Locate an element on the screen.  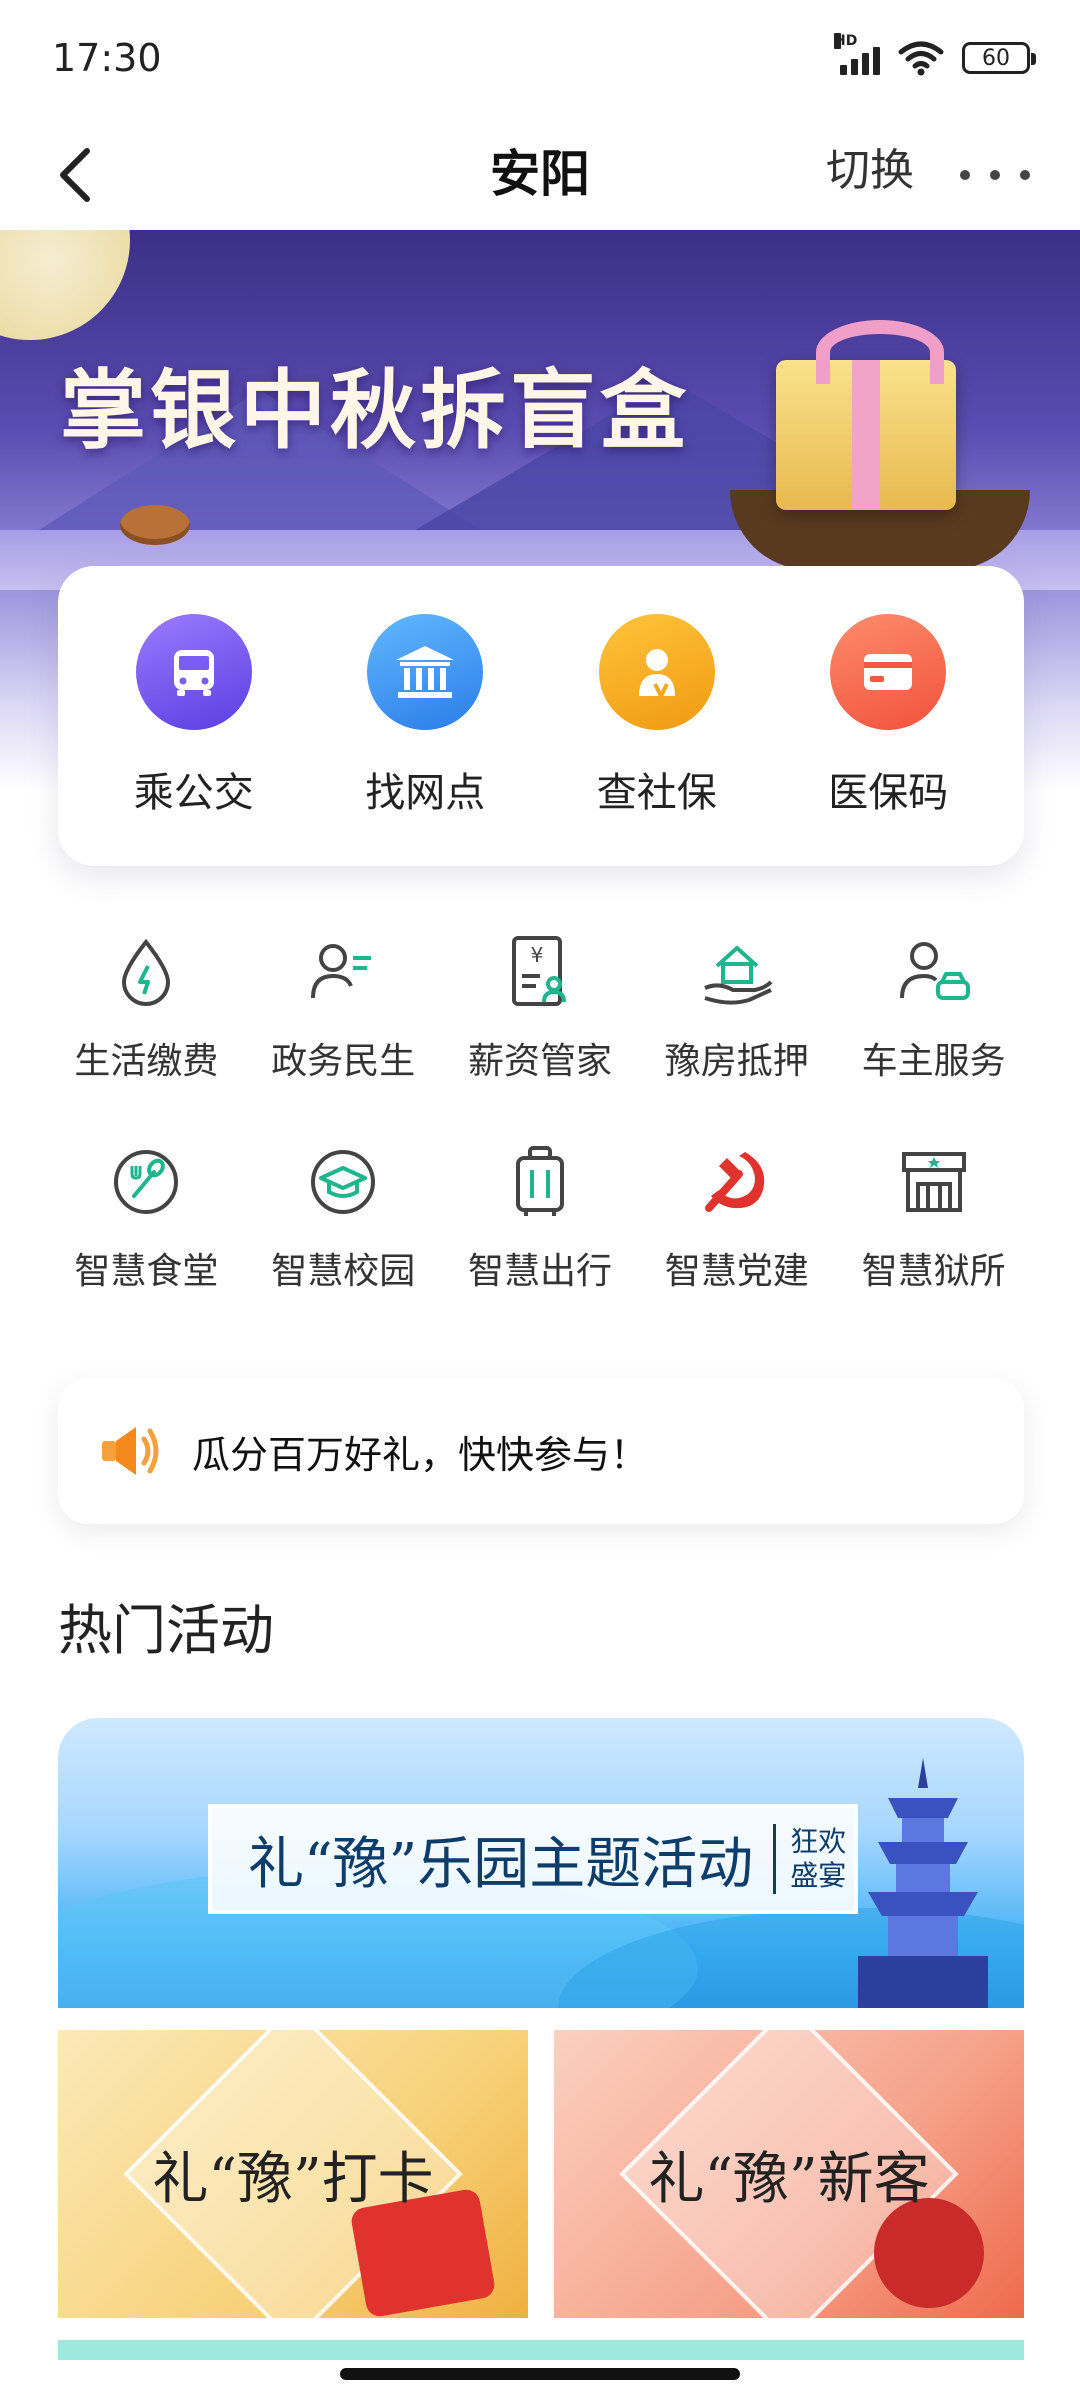
service-utility: 生活缴费 is located at coordinates (146, 1007).